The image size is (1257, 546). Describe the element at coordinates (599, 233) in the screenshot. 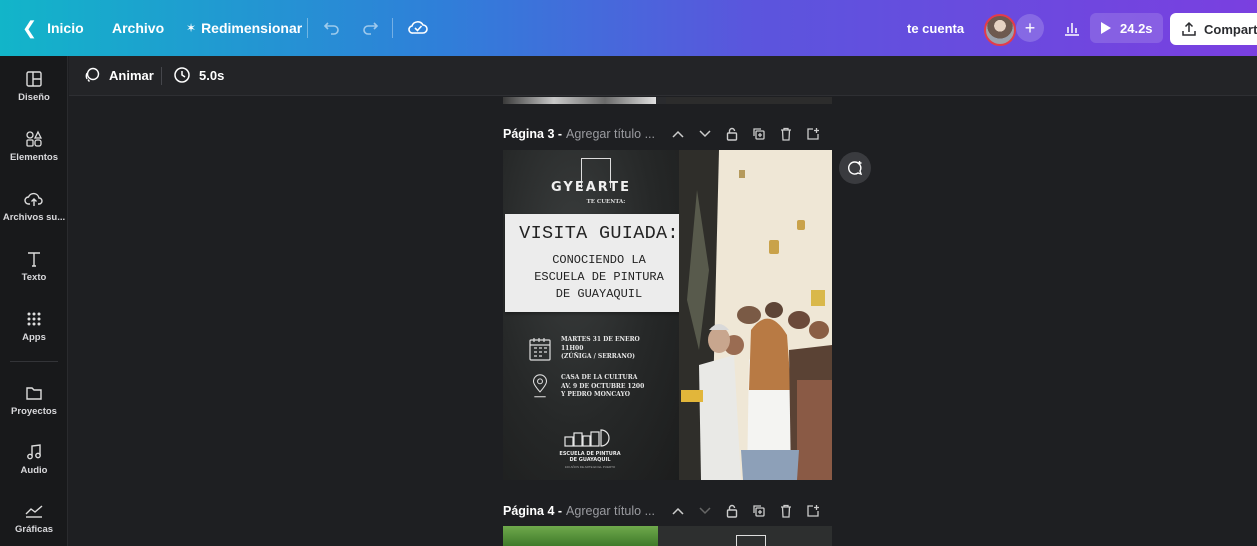

I see `event-title: VISITA GUIADA:` at that location.